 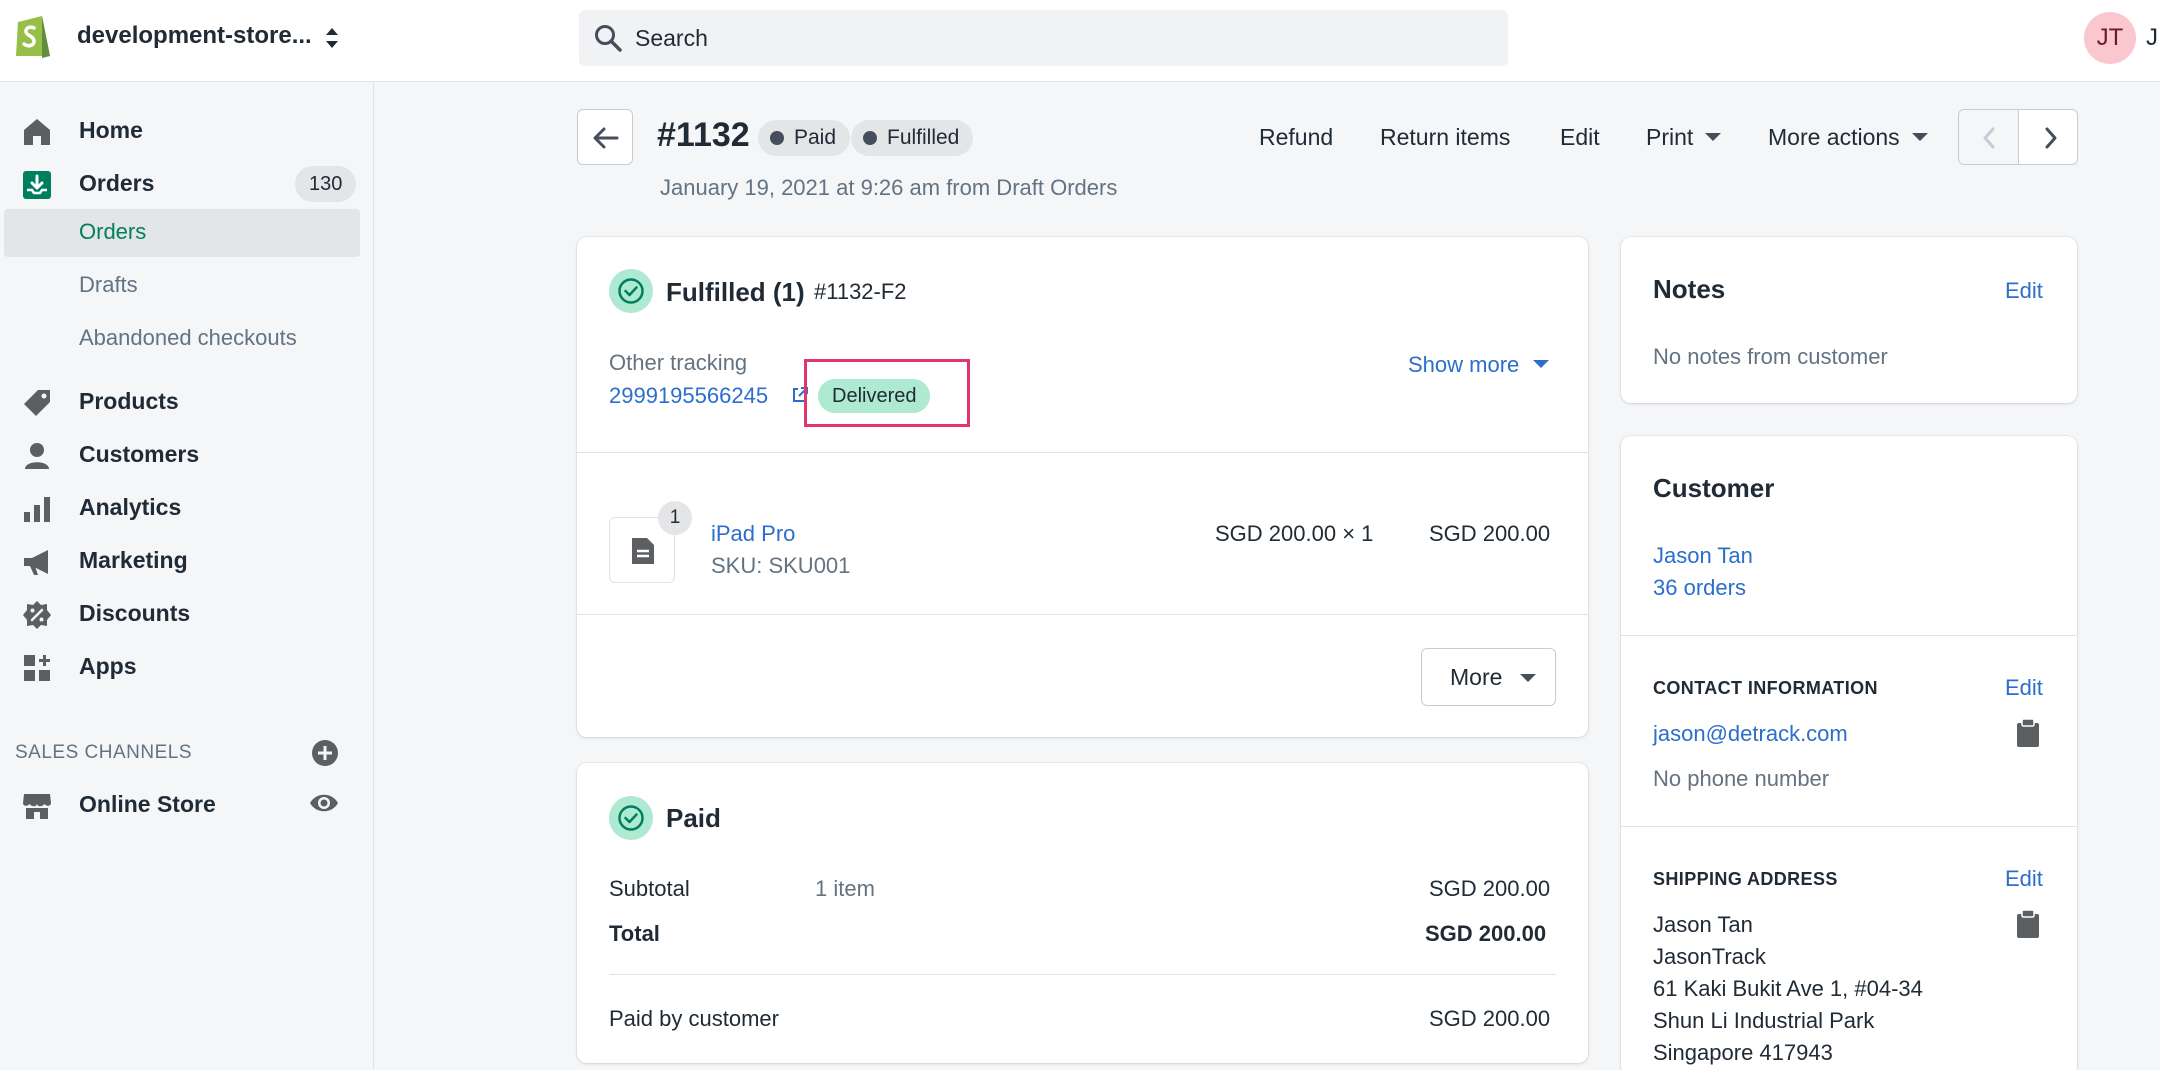 What do you see at coordinates (675, 518) in the screenshot?
I see `quantity-badge: 1` at bounding box center [675, 518].